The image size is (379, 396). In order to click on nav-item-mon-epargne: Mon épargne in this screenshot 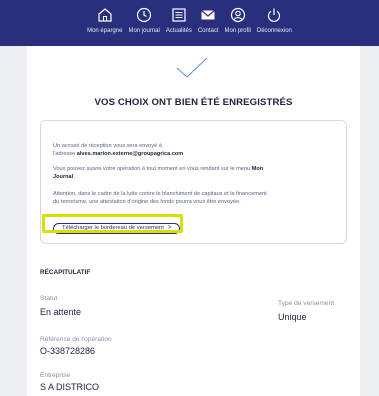, I will do `click(104, 20)`.